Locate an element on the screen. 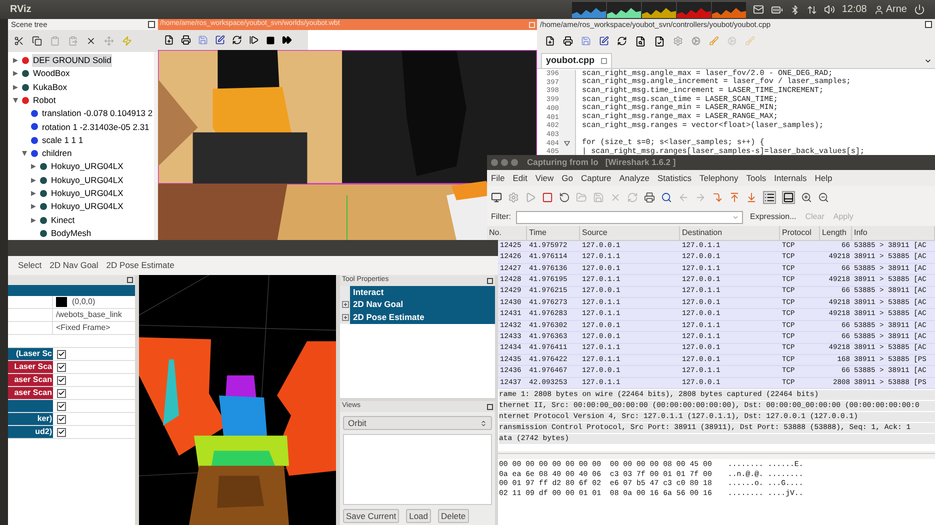 This screenshot has width=935, height=525. interfaces-icon is located at coordinates (496, 197).